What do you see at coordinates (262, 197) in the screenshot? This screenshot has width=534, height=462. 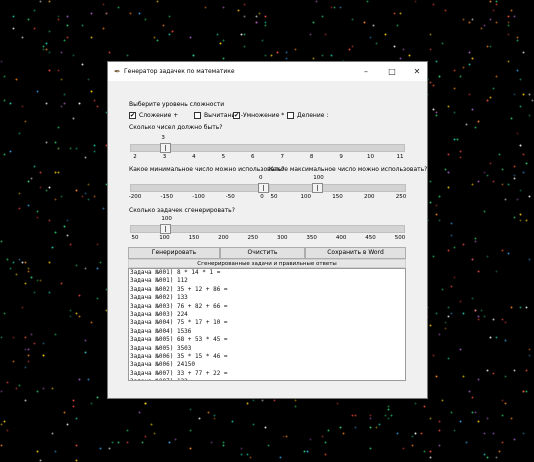 I see `tick-label: 0` at bounding box center [262, 197].